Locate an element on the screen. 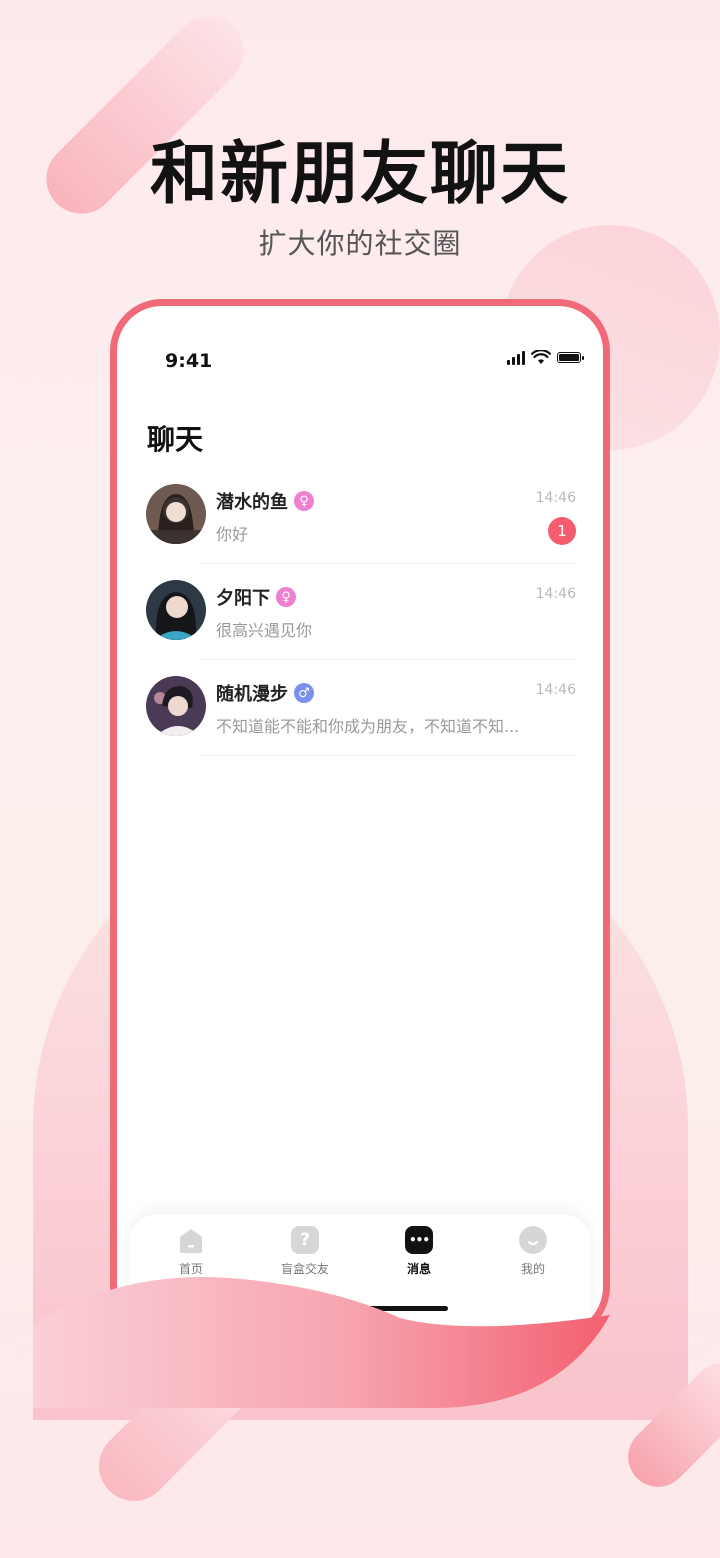  promo-headline: 和新朋友聊天 is located at coordinates (359, 174).